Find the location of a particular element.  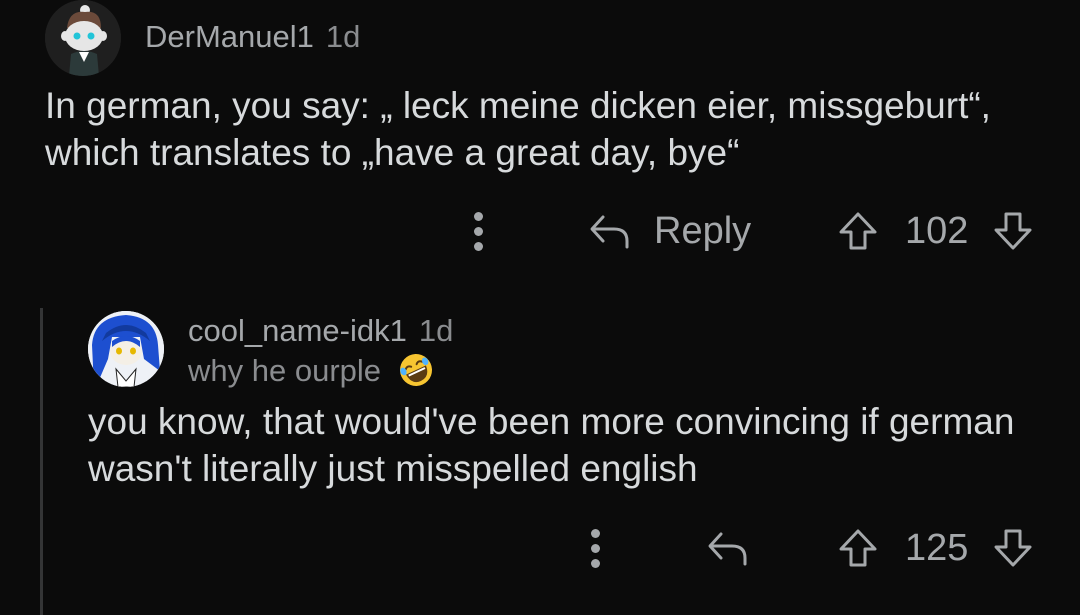

flair-text: why he ourple is located at coordinates (285, 370).